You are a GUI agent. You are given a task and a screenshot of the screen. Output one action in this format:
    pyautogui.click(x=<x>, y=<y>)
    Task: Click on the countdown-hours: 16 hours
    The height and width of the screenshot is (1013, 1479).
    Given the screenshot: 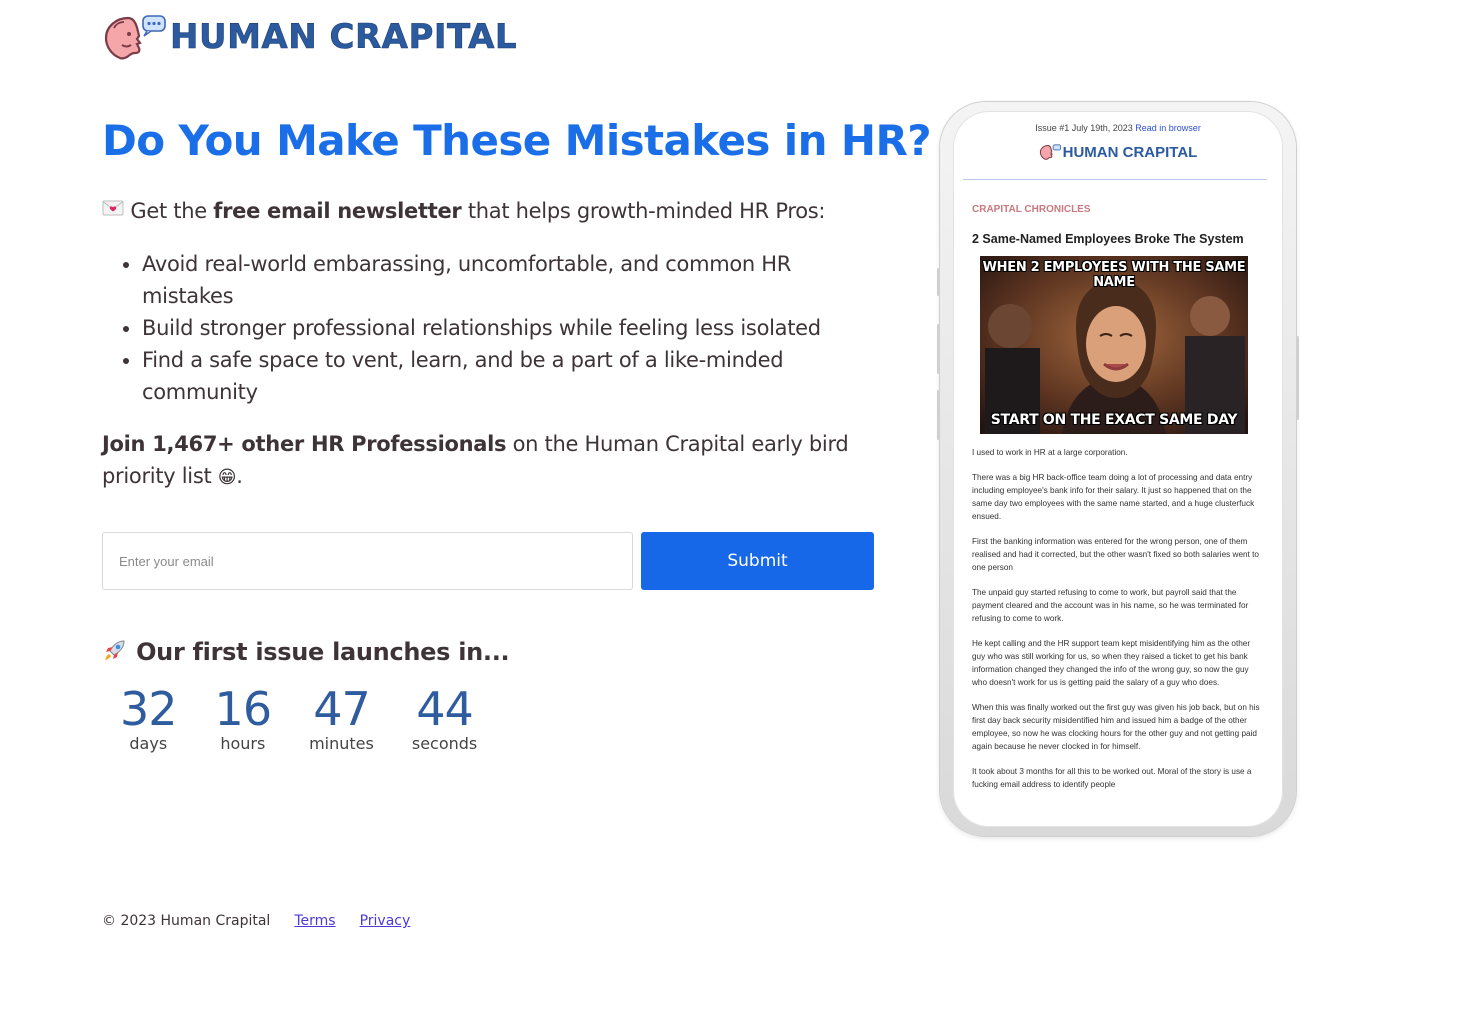 What is the action you would take?
    pyautogui.click(x=243, y=717)
    